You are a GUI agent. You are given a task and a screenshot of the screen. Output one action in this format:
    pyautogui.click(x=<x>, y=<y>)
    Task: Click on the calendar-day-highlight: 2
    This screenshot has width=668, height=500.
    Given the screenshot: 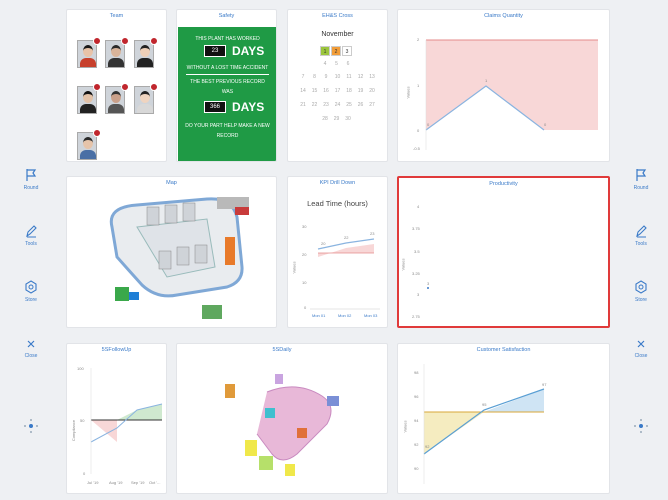 What is the action you would take?
    pyautogui.click(x=336, y=51)
    